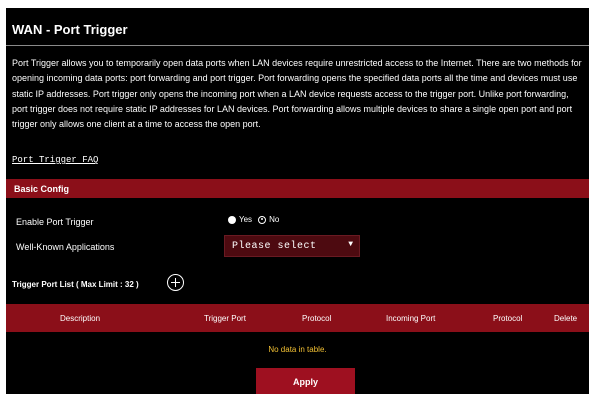 This screenshot has height=394, width=595. Describe the element at coordinates (65, 247) in the screenshot. I see `well-known-apps-label: Well-Known Applications` at that location.